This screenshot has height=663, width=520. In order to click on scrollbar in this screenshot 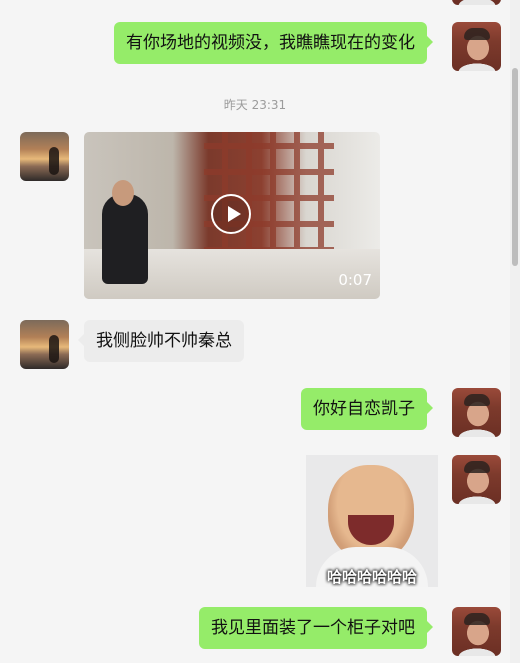, I will do `click(515, 331)`.